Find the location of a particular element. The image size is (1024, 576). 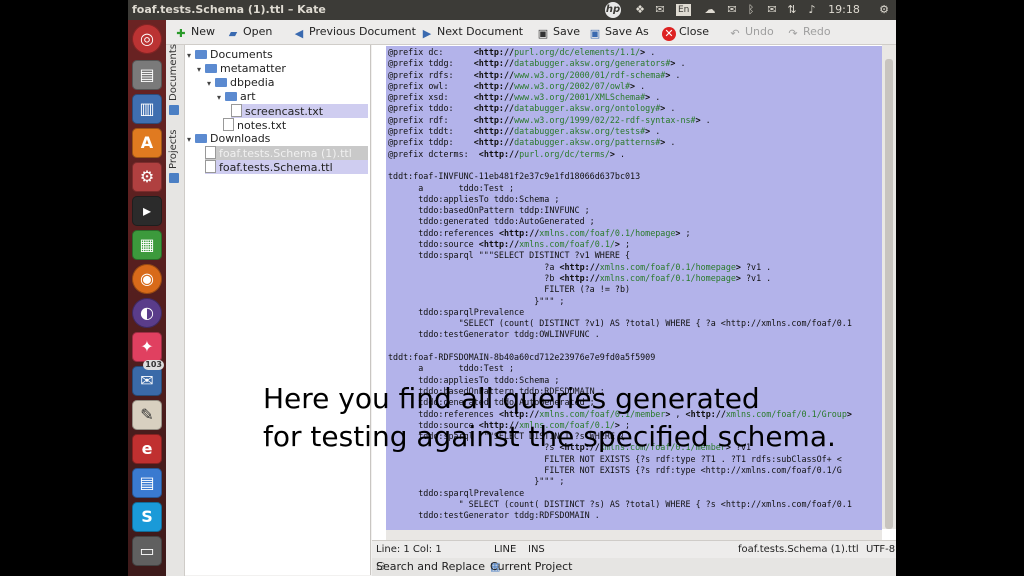

storage-icon: ▭ is located at coordinates (147, 551).